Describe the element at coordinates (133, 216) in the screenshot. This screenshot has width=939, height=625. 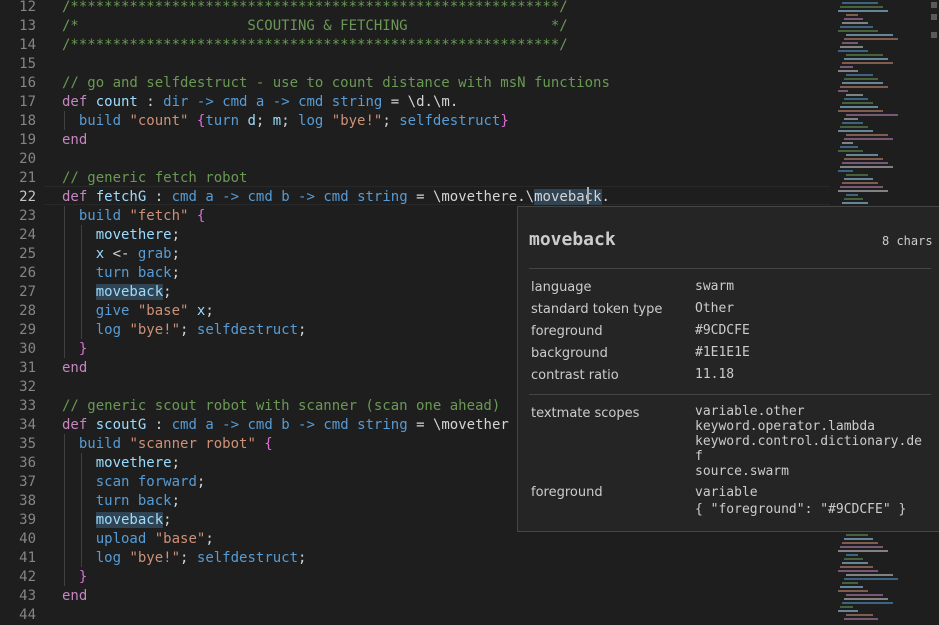
I see `code-line: build "fetch" {` at that location.